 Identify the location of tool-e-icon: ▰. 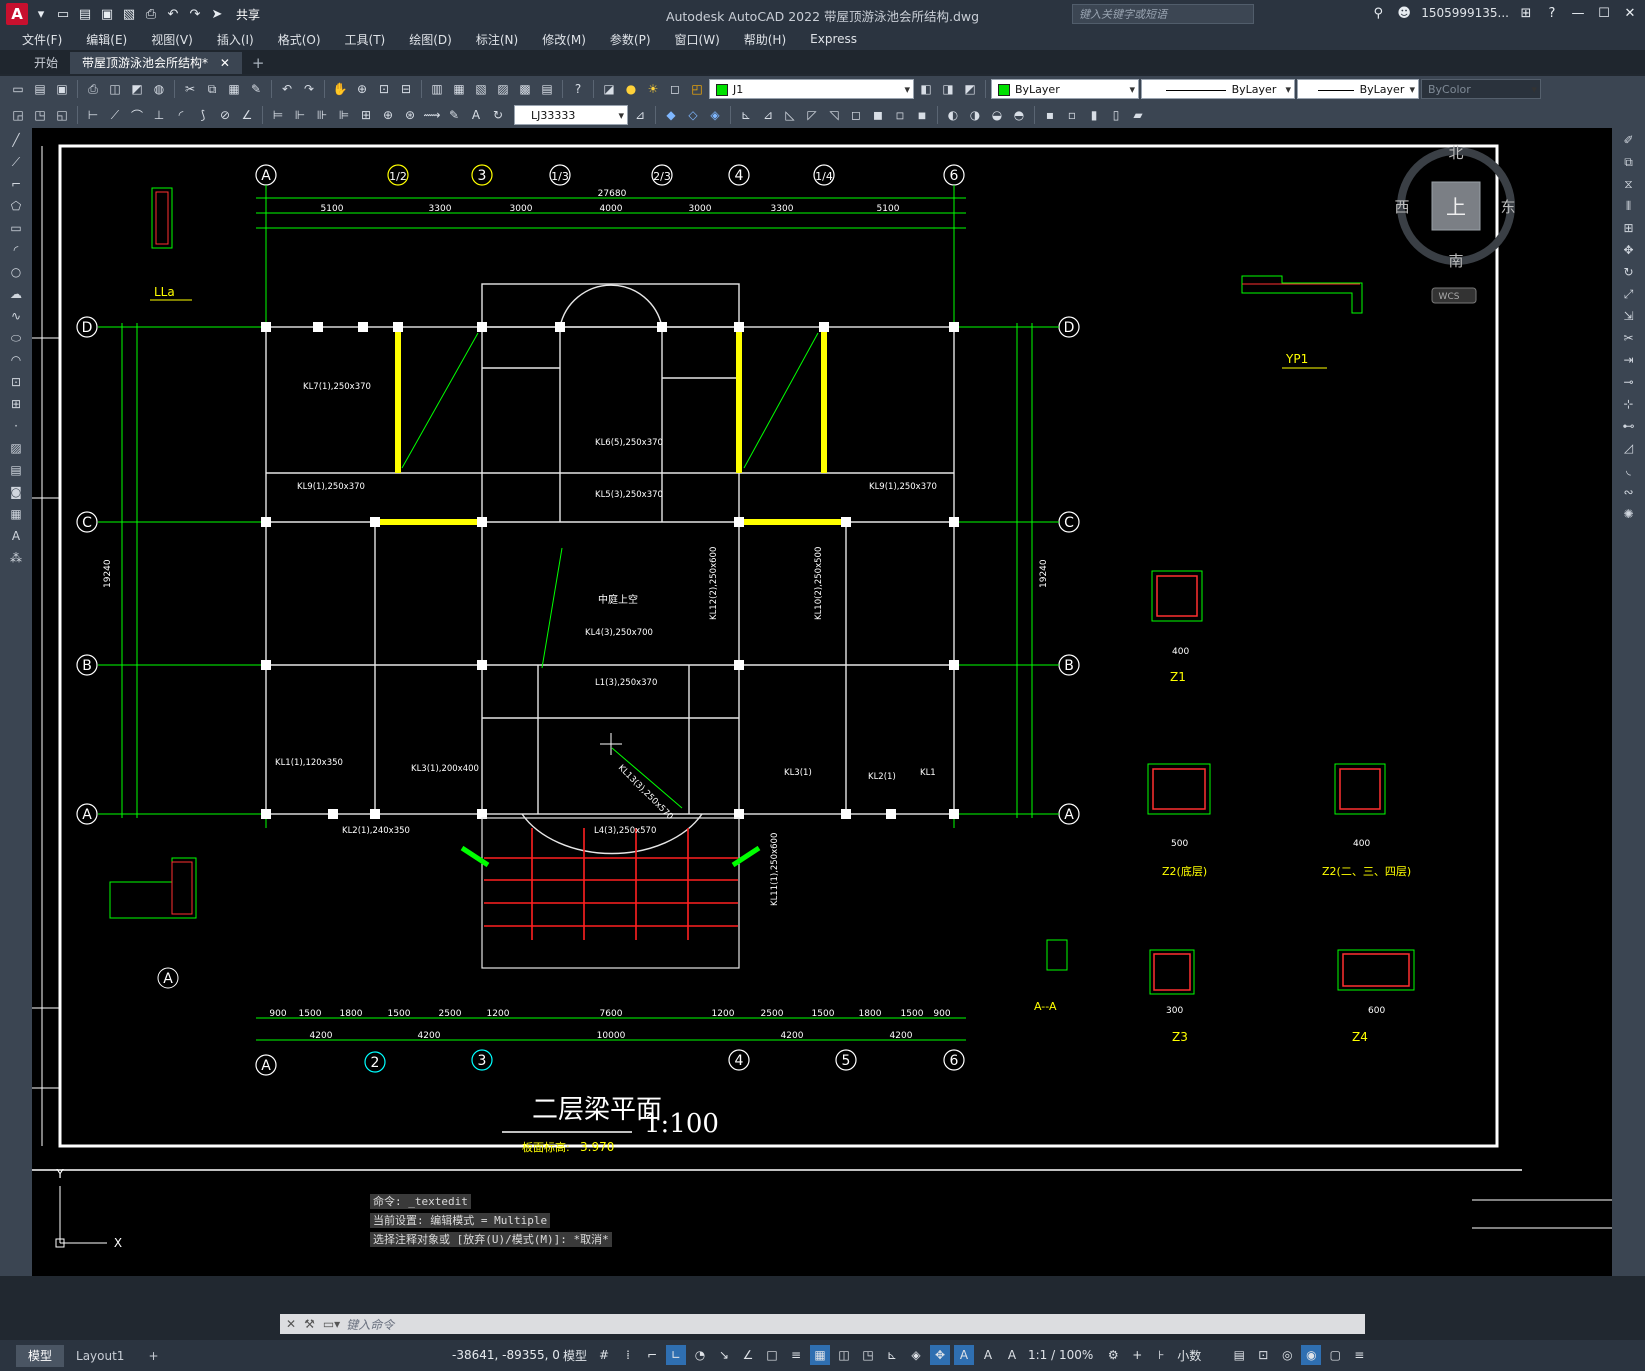
(1138, 115).